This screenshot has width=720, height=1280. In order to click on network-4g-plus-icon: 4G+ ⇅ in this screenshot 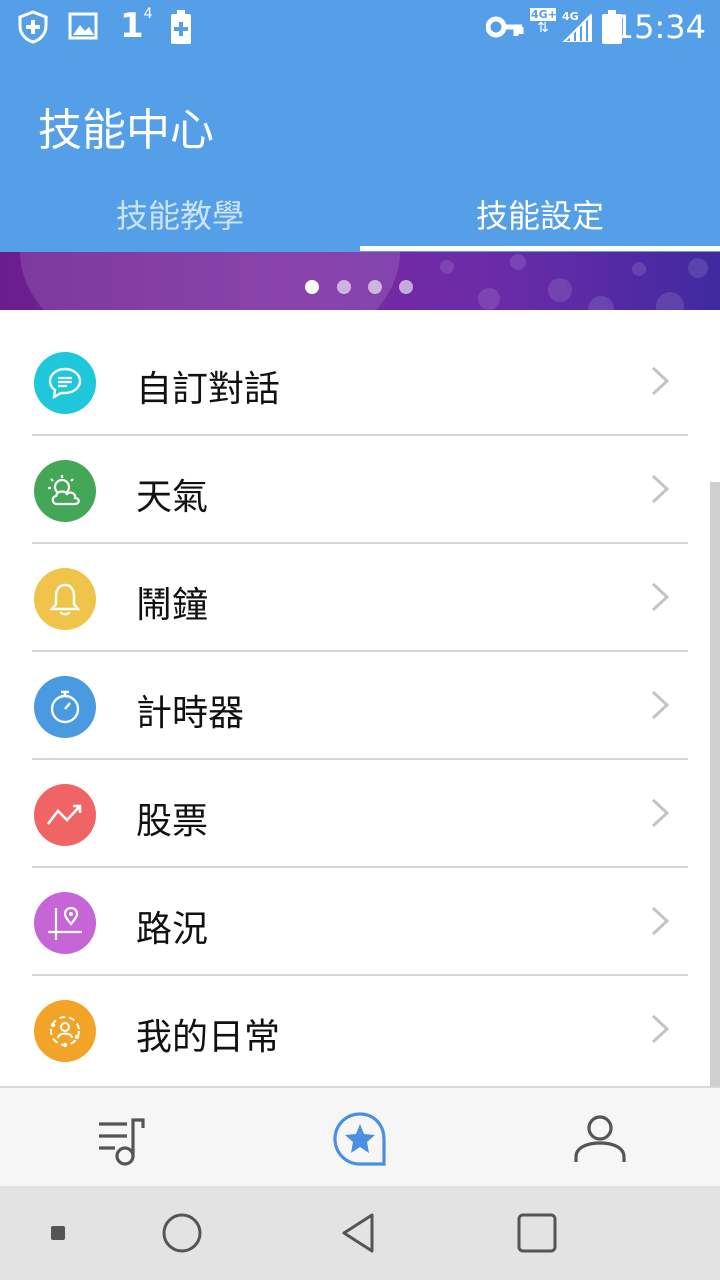, I will do `click(543, 26)`.